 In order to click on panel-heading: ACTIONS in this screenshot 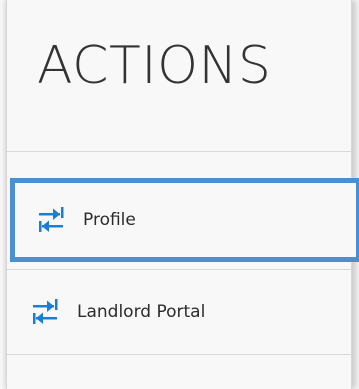, I will do `click(154, 66)`.